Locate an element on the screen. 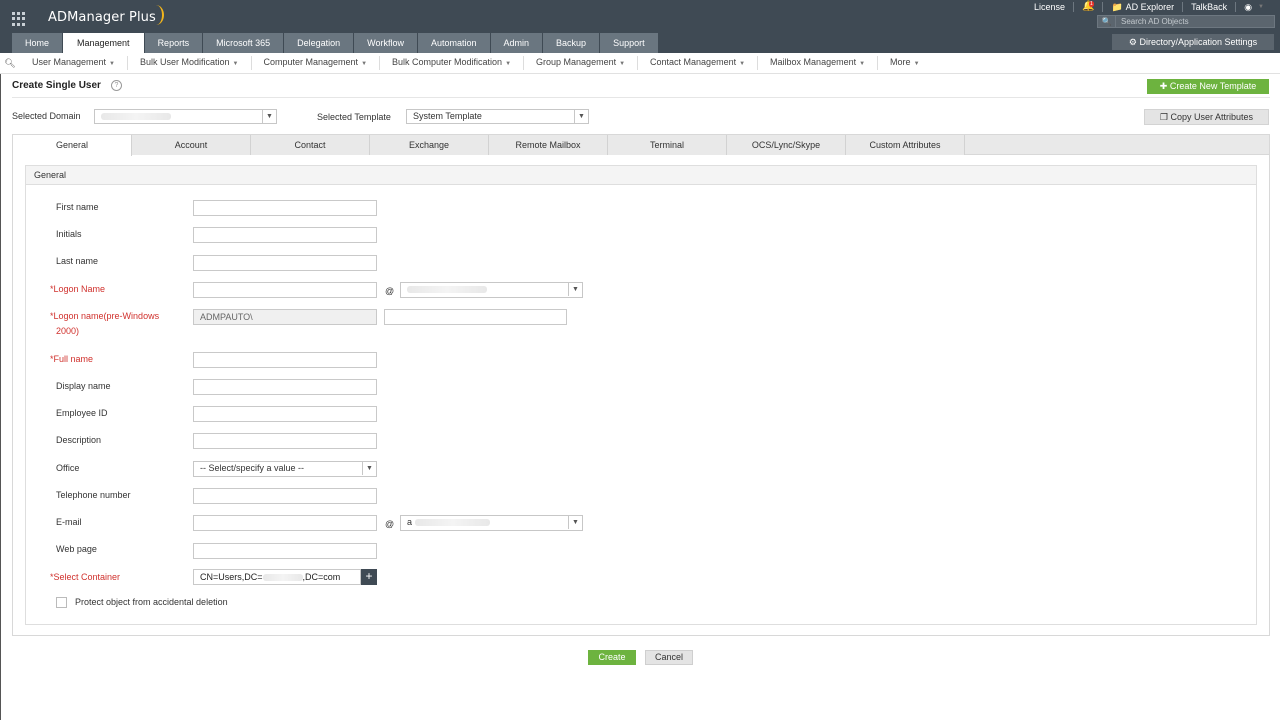 The width and height of the screenshot is (1280, 720). employee-id-input is located at coordinates (285, 414).